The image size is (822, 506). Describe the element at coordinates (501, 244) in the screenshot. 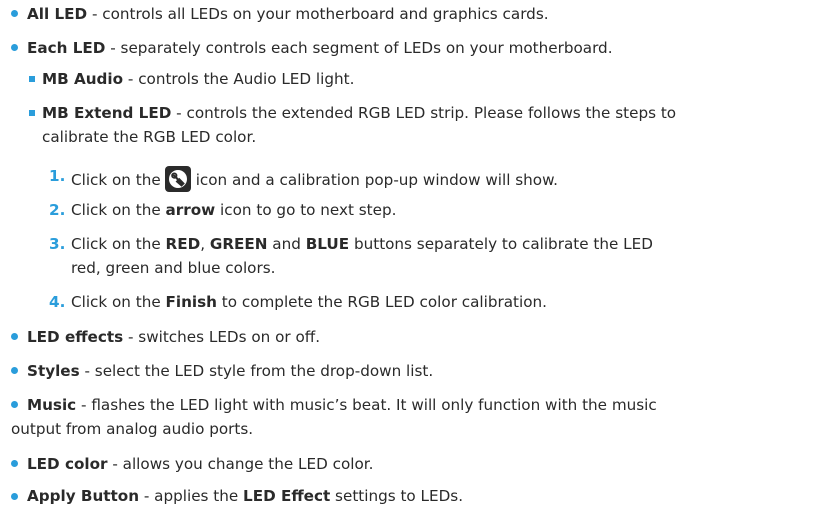

I see `step-text: buttons separately to calibrate the LED` at that location.